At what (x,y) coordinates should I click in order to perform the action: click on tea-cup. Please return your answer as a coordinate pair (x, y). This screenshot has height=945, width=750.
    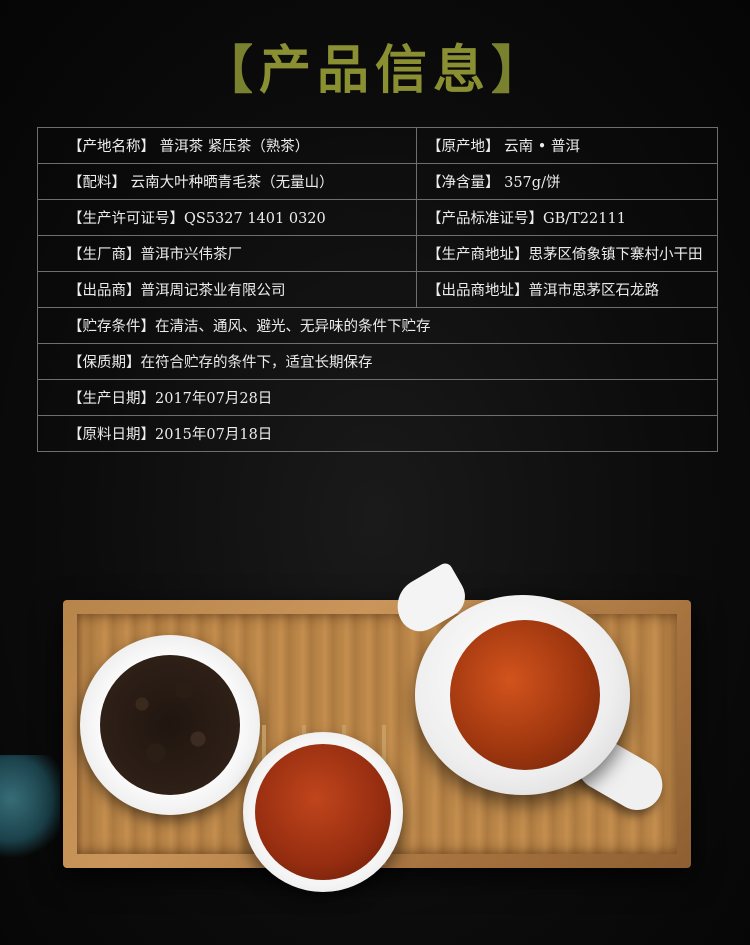
    Looking at the image, I should click on (323, 812).